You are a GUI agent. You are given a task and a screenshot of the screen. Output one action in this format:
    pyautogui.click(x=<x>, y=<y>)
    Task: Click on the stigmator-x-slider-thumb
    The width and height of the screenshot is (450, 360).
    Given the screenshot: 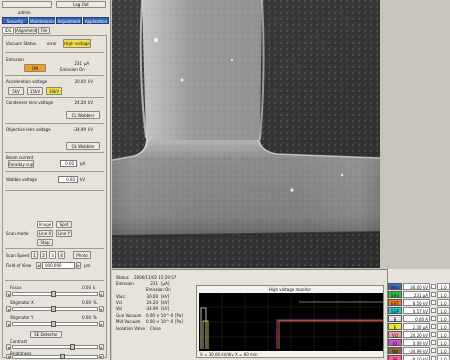 What is the action you would take?
    pyautogui.click(x=53, y=309)
    